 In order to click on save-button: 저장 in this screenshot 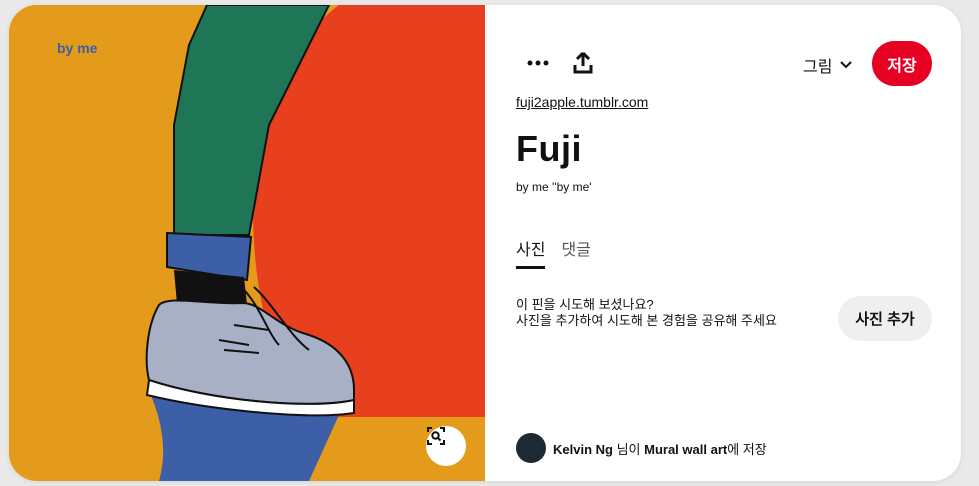, I will do `click(902, 63)`.